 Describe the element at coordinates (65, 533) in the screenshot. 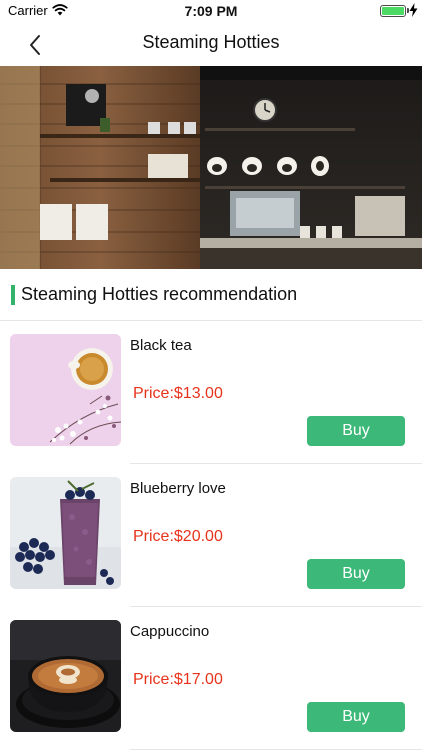

I see `product-image-blueberry-love` at that location.